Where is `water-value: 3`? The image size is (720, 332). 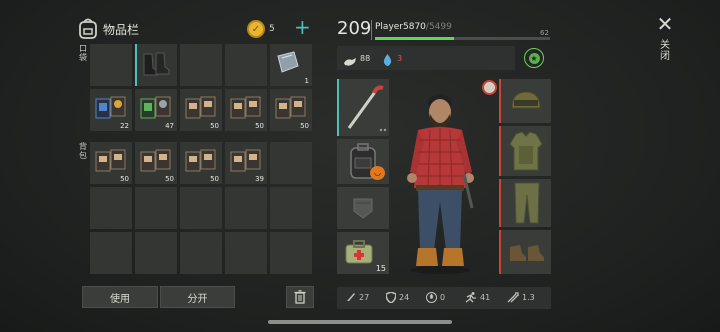
water-value: 3 is located at coordinates (400, 58).